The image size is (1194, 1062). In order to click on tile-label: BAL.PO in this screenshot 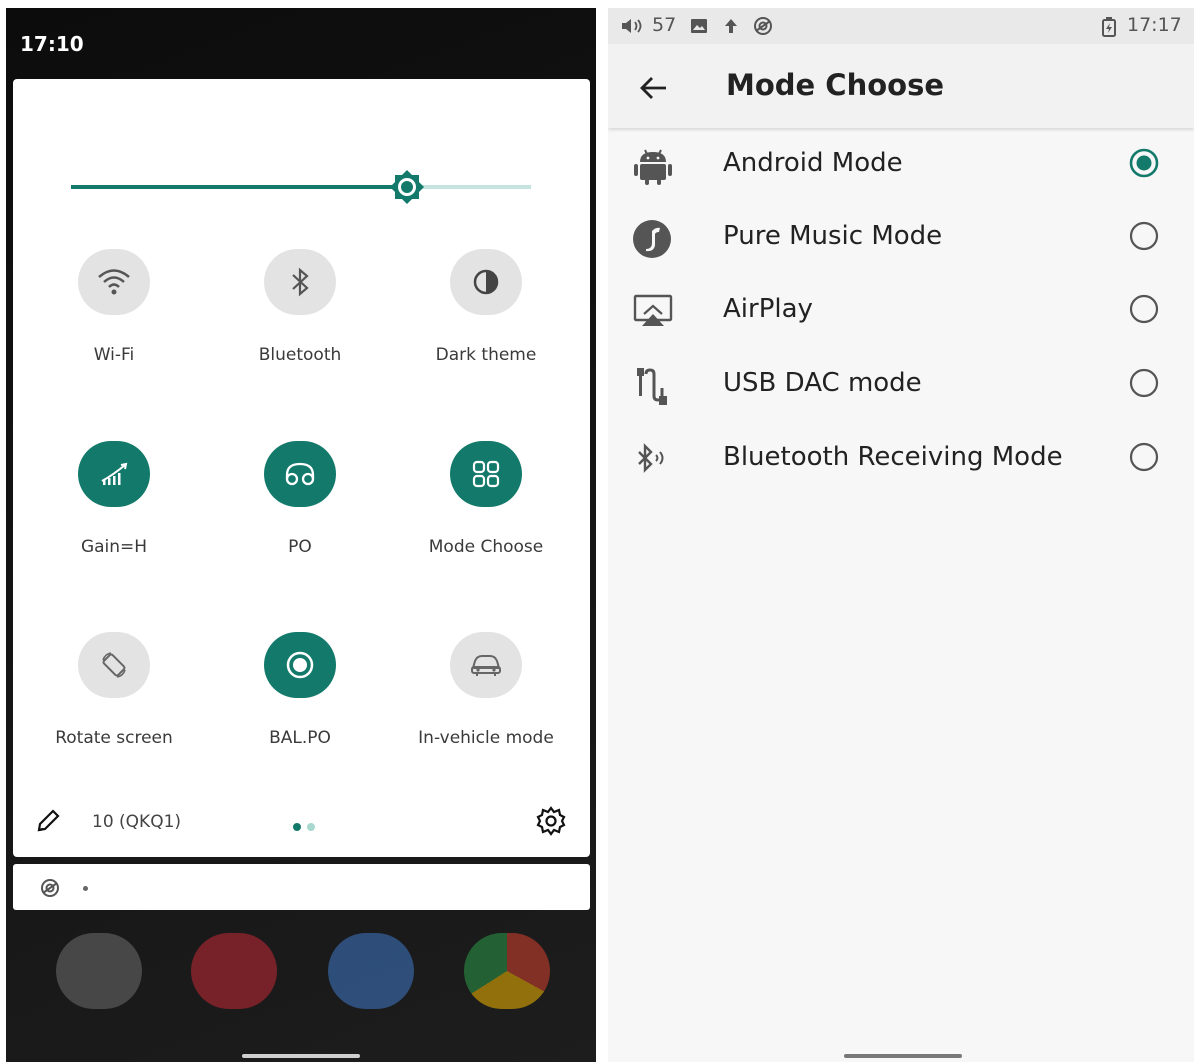, I will do `click(300, 738)`.